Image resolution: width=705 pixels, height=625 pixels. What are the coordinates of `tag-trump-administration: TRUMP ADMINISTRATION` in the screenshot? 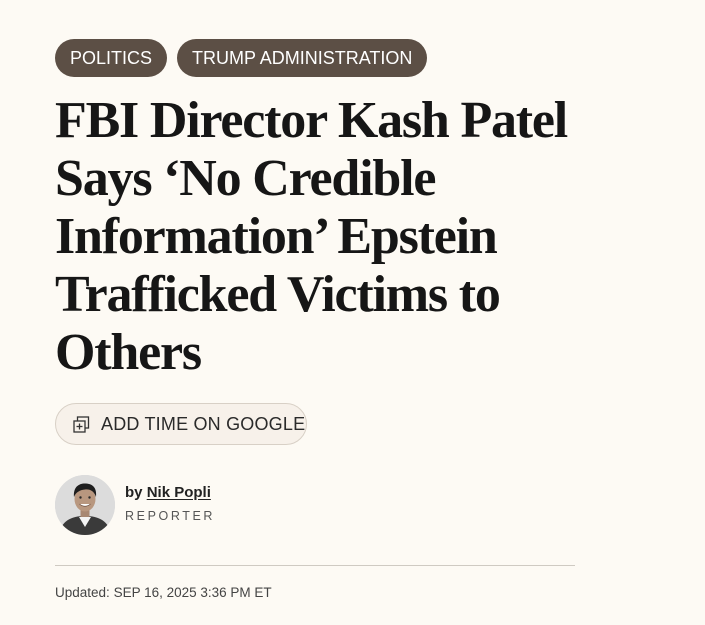 It's located at (302, 58).